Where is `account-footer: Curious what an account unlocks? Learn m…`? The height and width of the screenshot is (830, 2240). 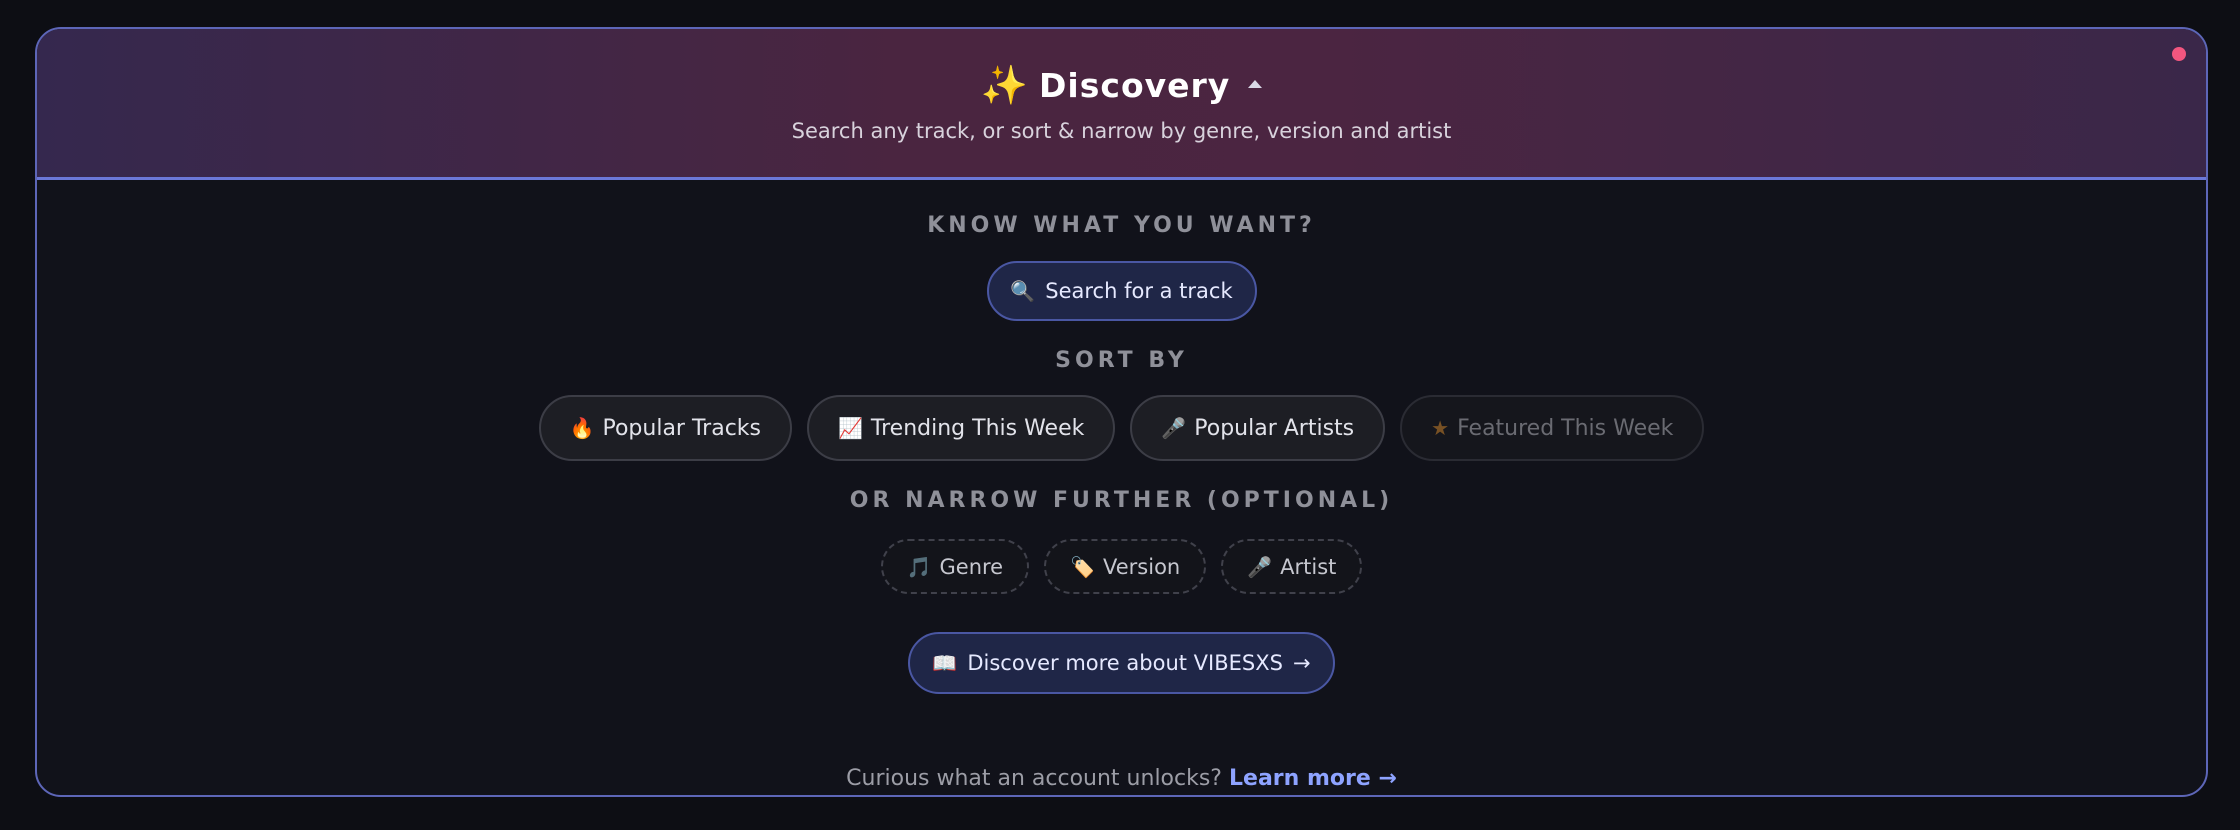 account-footer: Curious what an account unlocks? Learn m… is located at coordinates (1121, 778).